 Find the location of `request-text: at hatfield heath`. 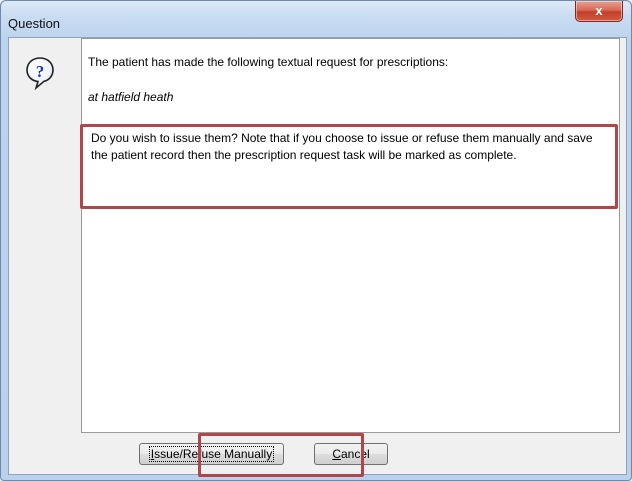

request-text: at hatfield heath is located at coordinates (131, 97).